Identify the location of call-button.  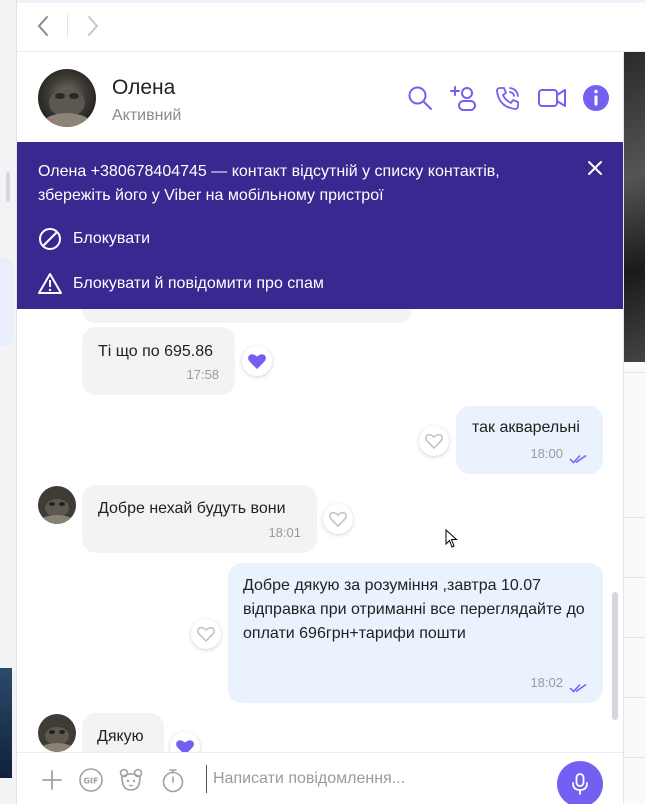
(508, 98).